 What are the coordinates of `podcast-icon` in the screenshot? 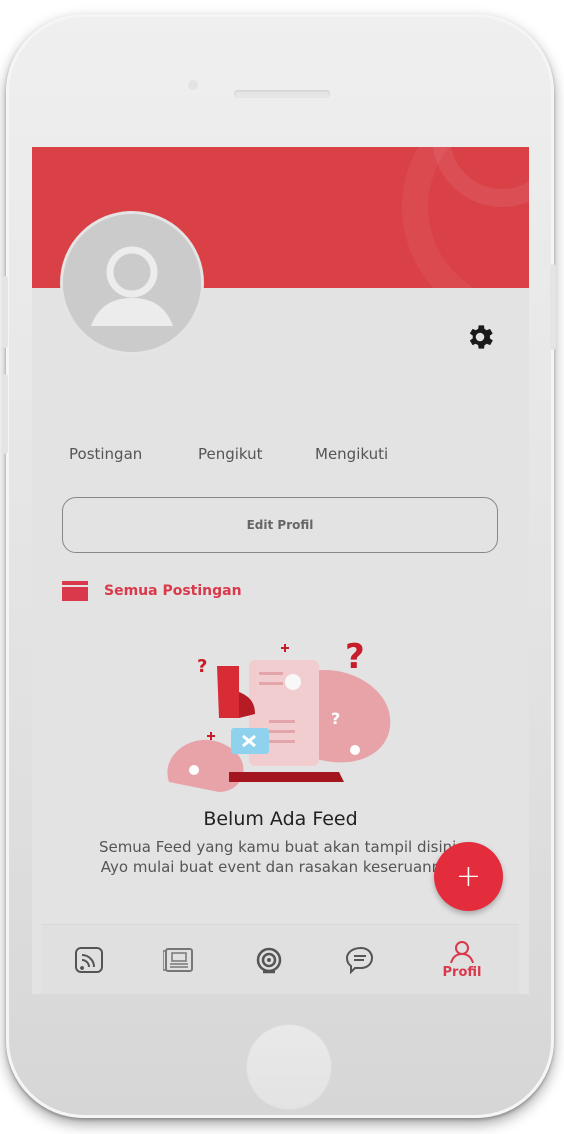 It's located at (269, 960).